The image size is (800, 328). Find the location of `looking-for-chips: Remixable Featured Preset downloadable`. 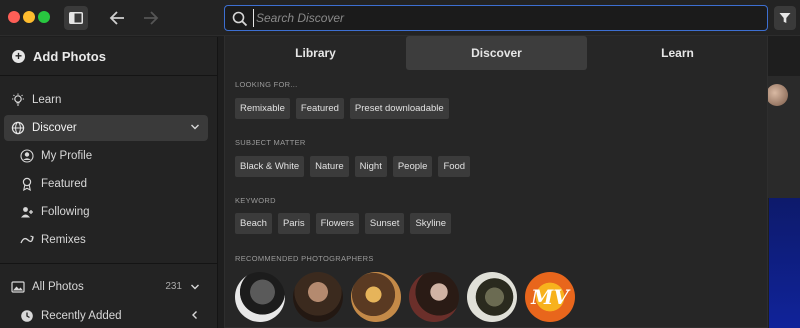

looking-for-chips: Remixable Featured Preset downloadable is located at coordinates (342, 108).